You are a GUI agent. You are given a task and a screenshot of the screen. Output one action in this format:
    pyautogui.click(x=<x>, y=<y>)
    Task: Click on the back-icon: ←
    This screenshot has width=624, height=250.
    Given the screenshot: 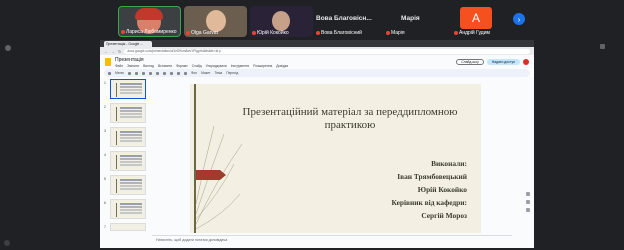 What is the action you would take?
    pyautogui.click(x=106, y=51)
    